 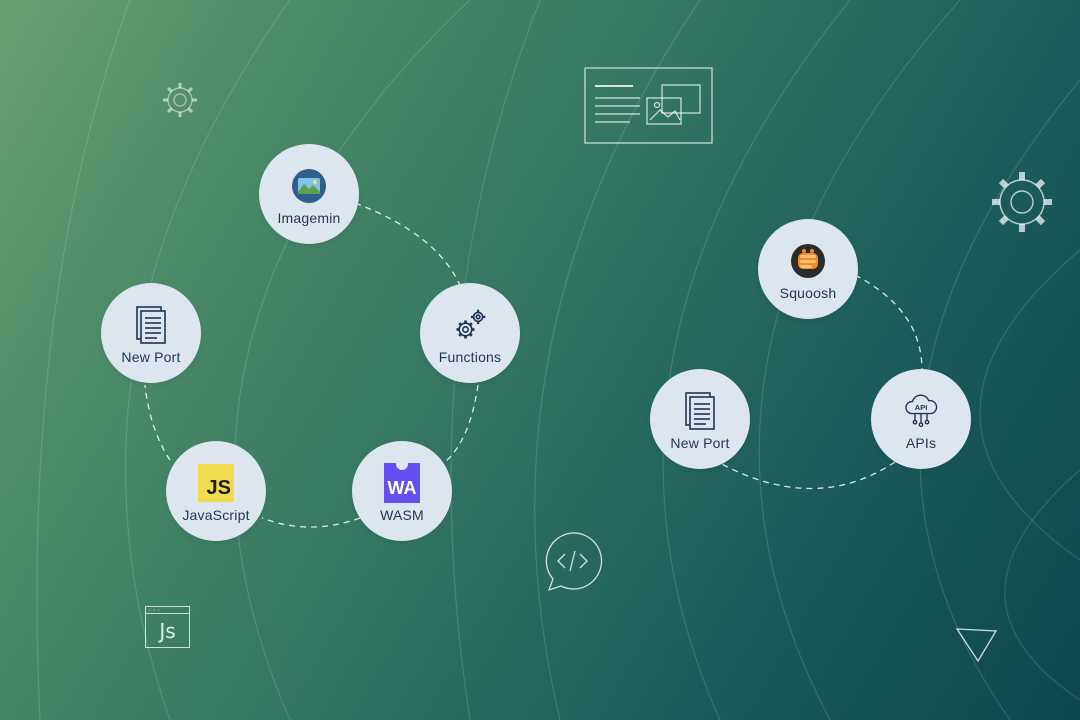 I want to click on js-badge: JS, so click(x=216, y=483).